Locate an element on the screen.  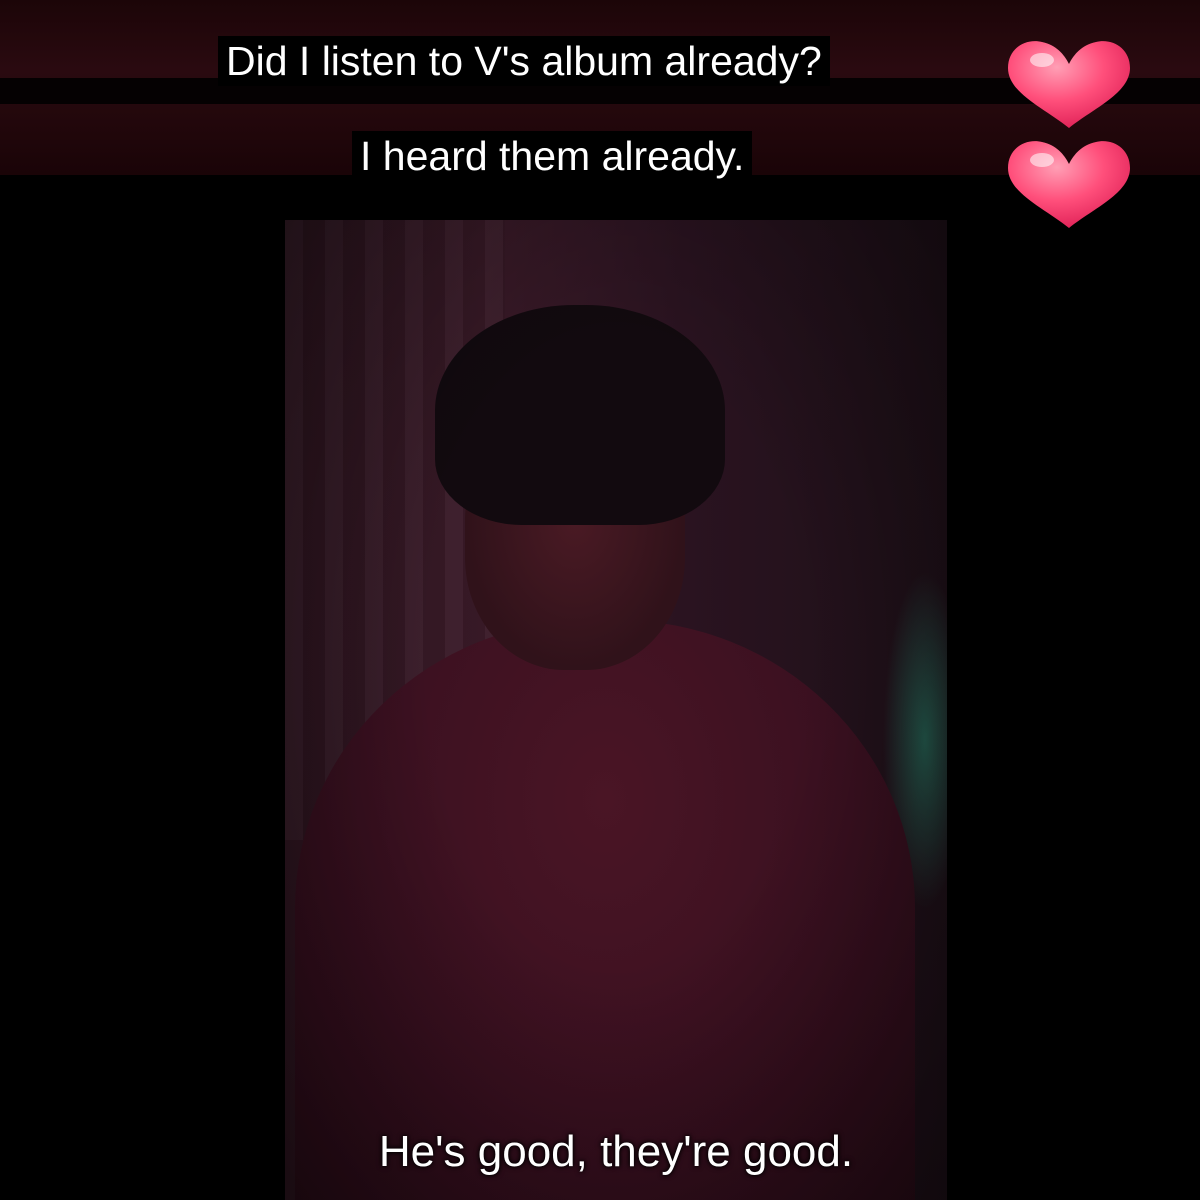
caption-line-2: I heard them already. is located at coordinates (552, 156).